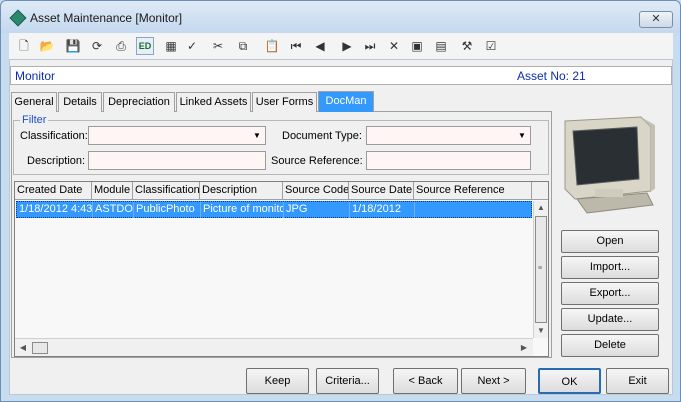 This screenshot has height=402, width=681. Describe the element at coordinates (381, 191) in the screenshot. I see `column-header-source-date: Source Date` at that location.